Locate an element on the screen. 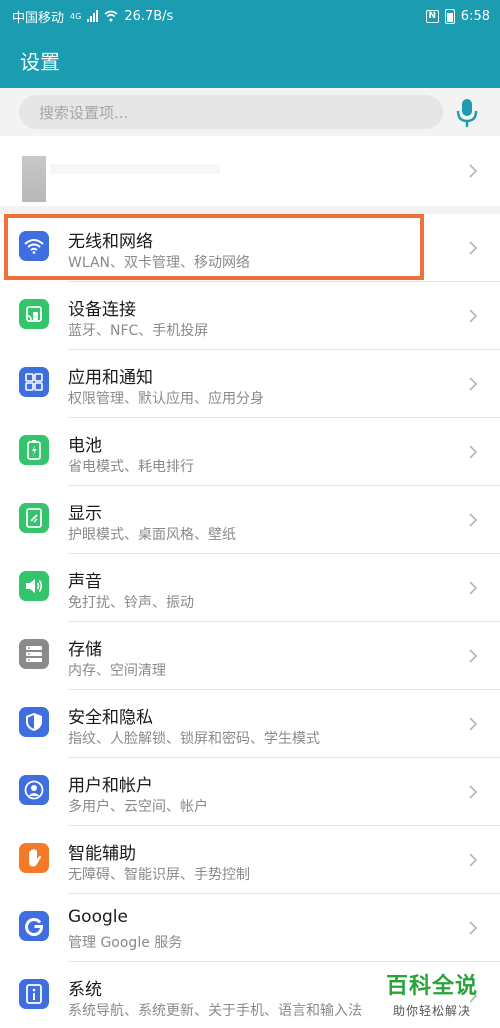 This screenshot has height=1028, width=500. item-subtitle: 多用户、云空间、帐户 is located at coordinates (138, 807).